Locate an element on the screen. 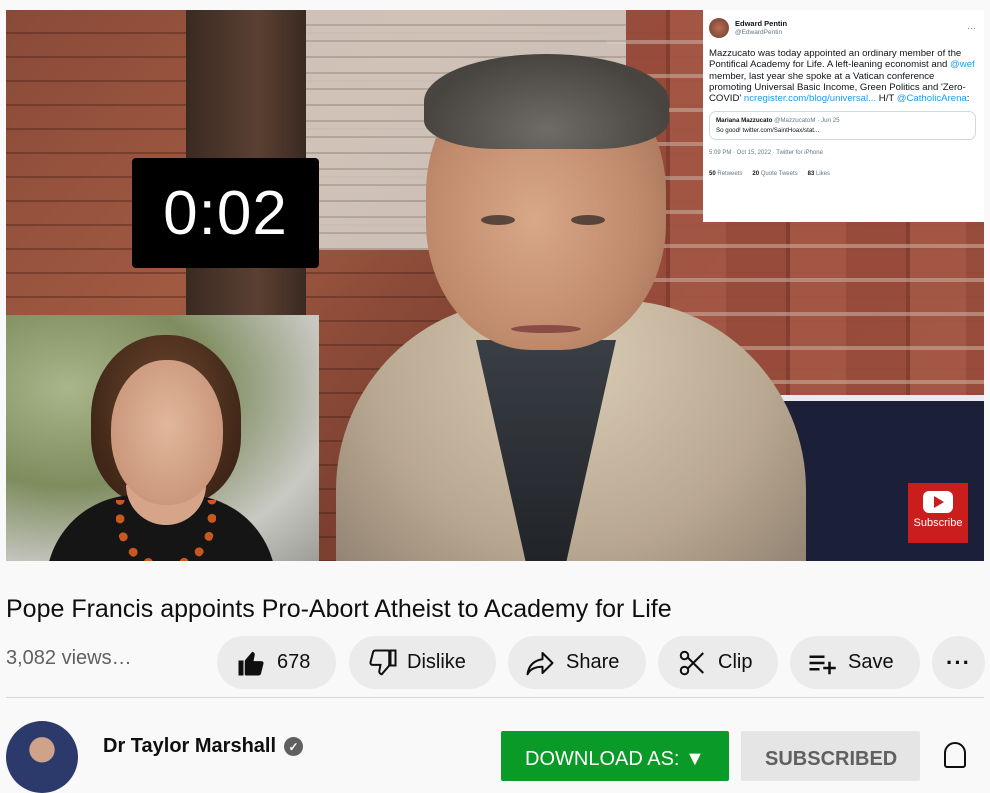 The height and width of the screenshot is (793, 990). subscribed-button: SUBSCRIBED is located at coordinates (830, 756).